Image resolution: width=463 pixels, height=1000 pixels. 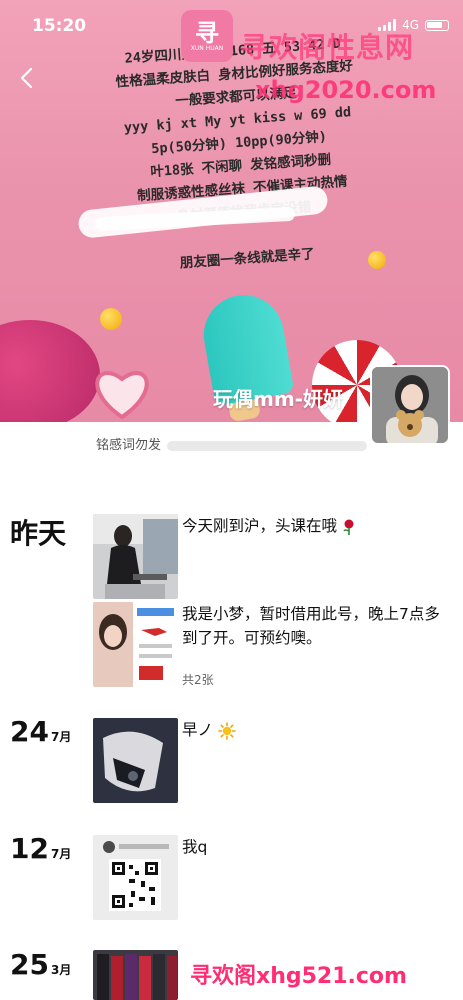 What do you see at coordinates (111, 319) in the screenshot?
I see `candy-decoration` at bounding box center [111, 319].